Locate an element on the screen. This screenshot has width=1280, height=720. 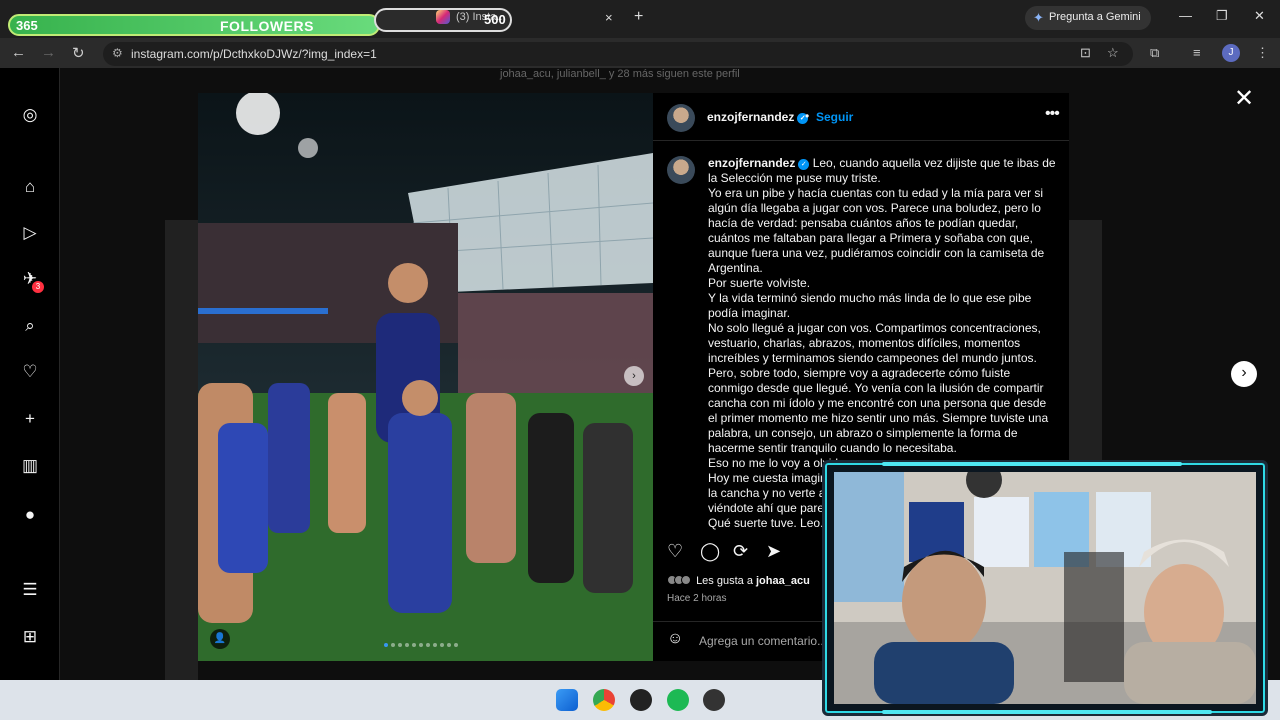
next-post-button: › is located at coordinates (1244, 374).